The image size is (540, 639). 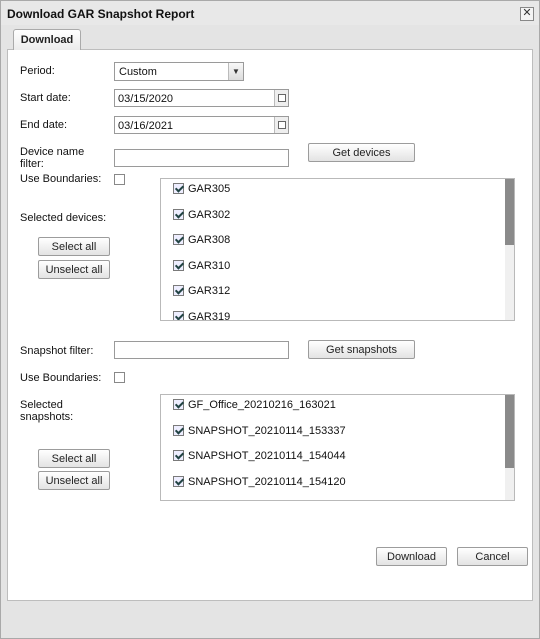 I want to click on start-date-label: Start date:, so click(x=45, y=98).